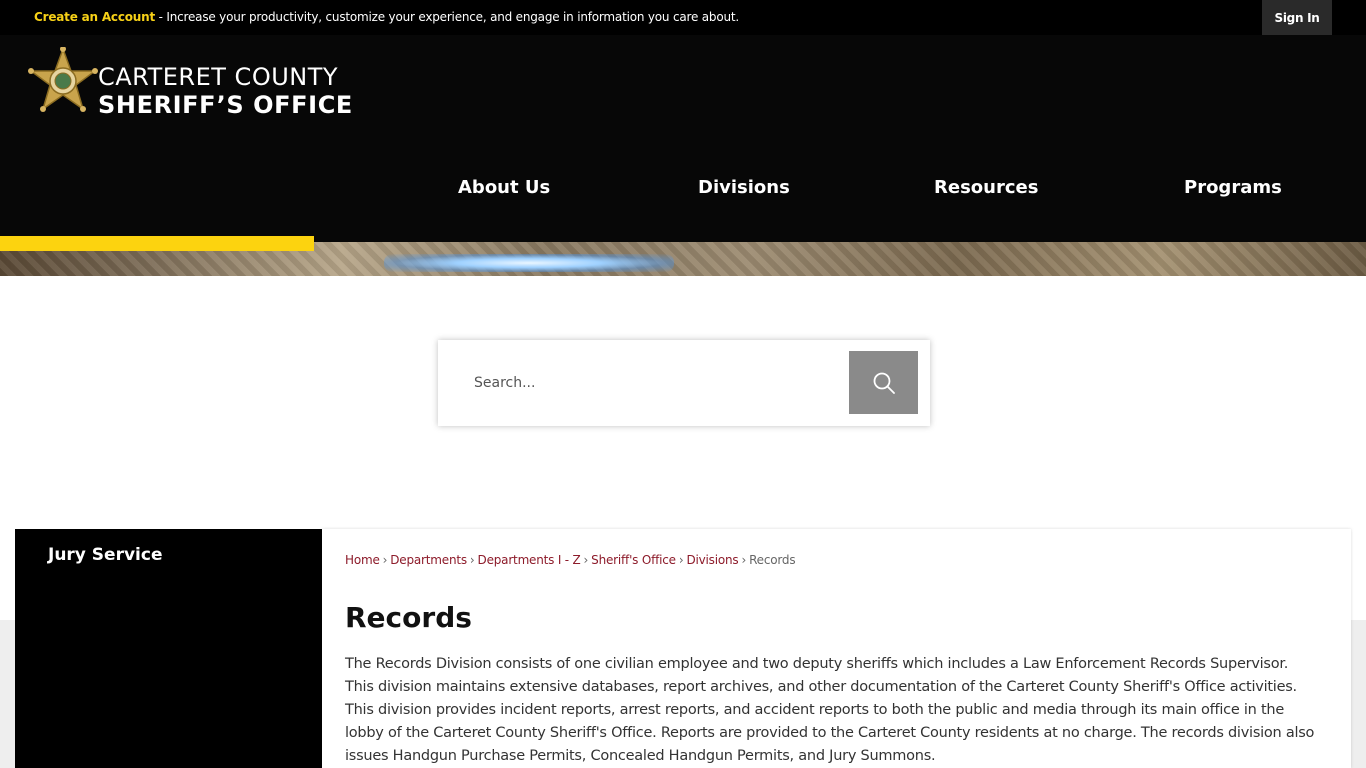 The image size is (1366, 768). What do you see at coordinates (712, 560) in the screenshot?
I see `breadcrumb-divisions: Divisions` at bounding box center [712, 560].